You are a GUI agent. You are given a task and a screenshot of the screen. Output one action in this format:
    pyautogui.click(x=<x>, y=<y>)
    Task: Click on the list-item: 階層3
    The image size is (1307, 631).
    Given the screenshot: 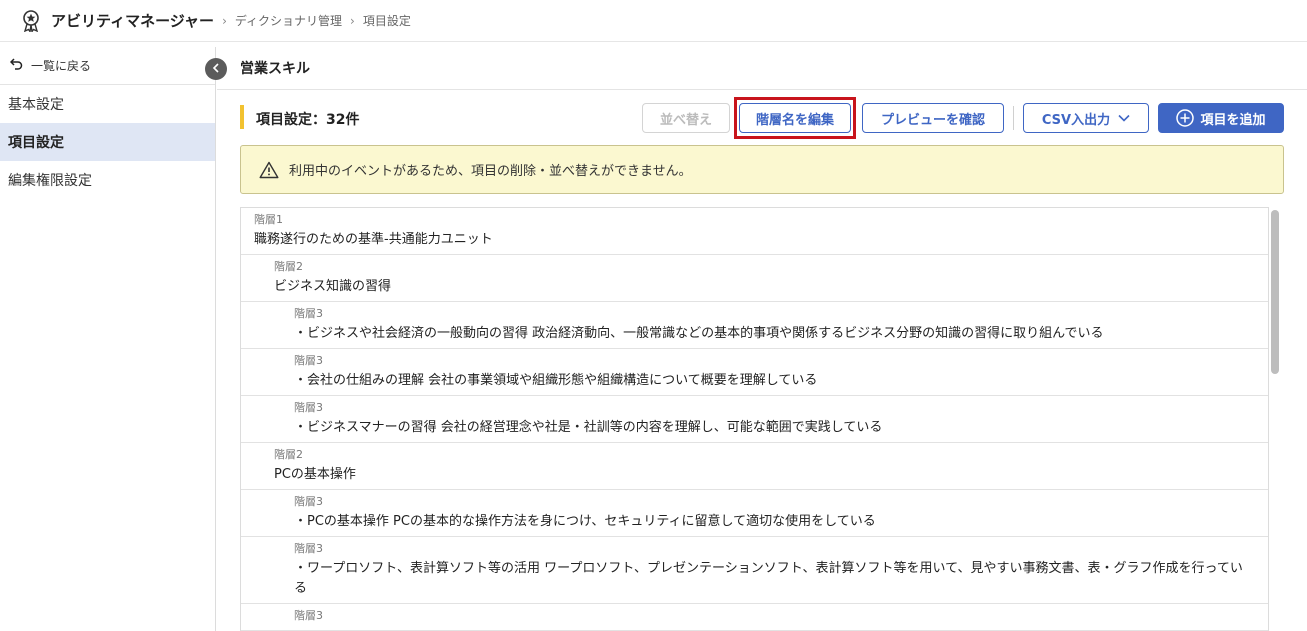 What is the action you would take?
    pyautogui.click(x=754, y=617)
    